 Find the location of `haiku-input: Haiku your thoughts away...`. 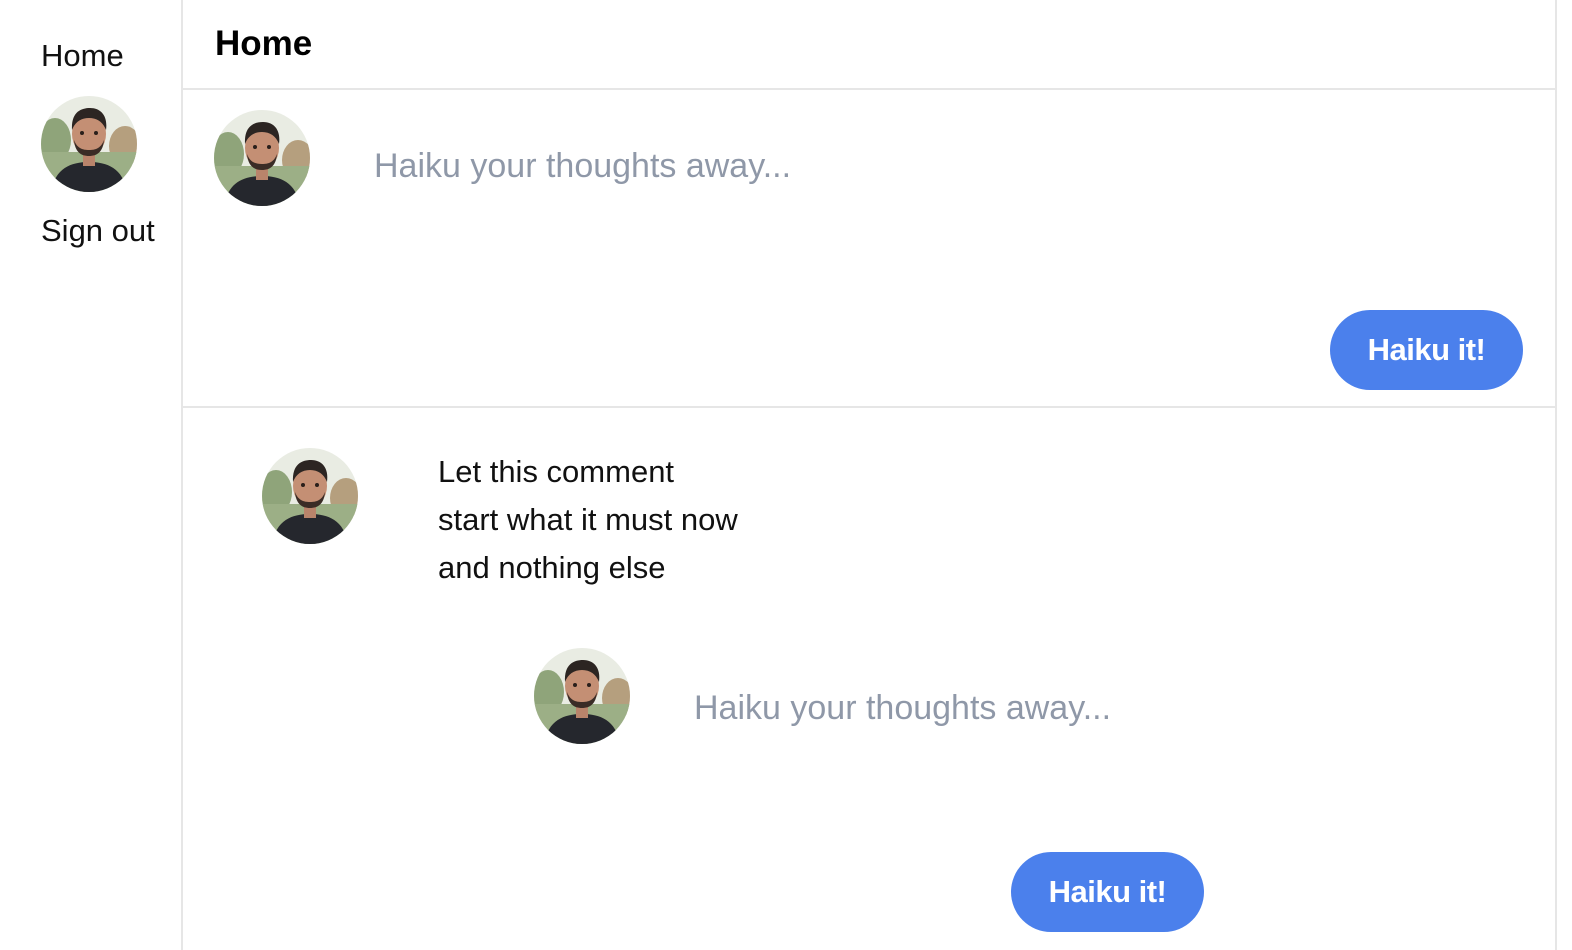

haiku-input: Haiku your thoughts away... is located at coordinates (584, 166).